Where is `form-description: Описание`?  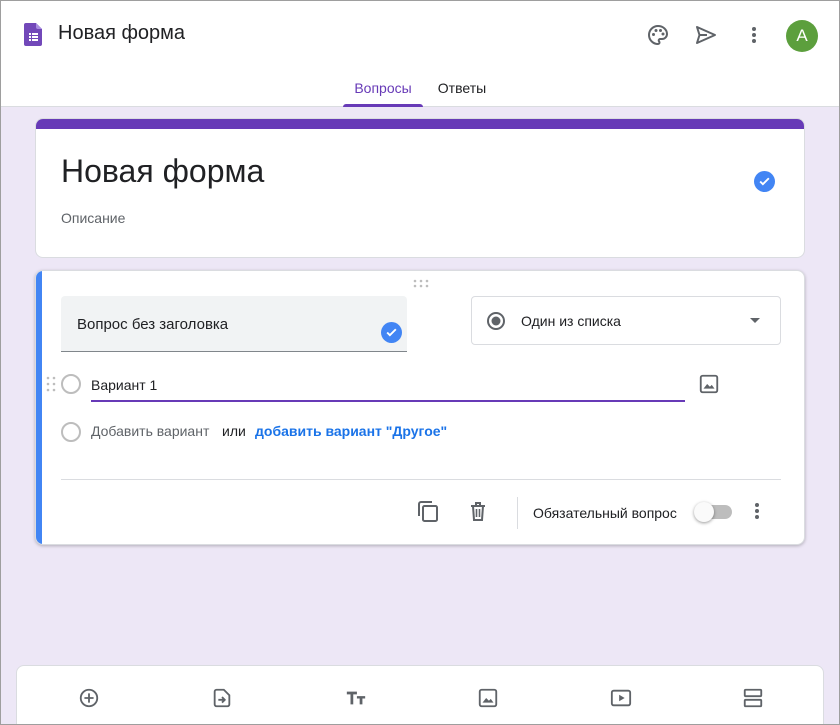
form-description: Описание is located at coordinates (93, 218).